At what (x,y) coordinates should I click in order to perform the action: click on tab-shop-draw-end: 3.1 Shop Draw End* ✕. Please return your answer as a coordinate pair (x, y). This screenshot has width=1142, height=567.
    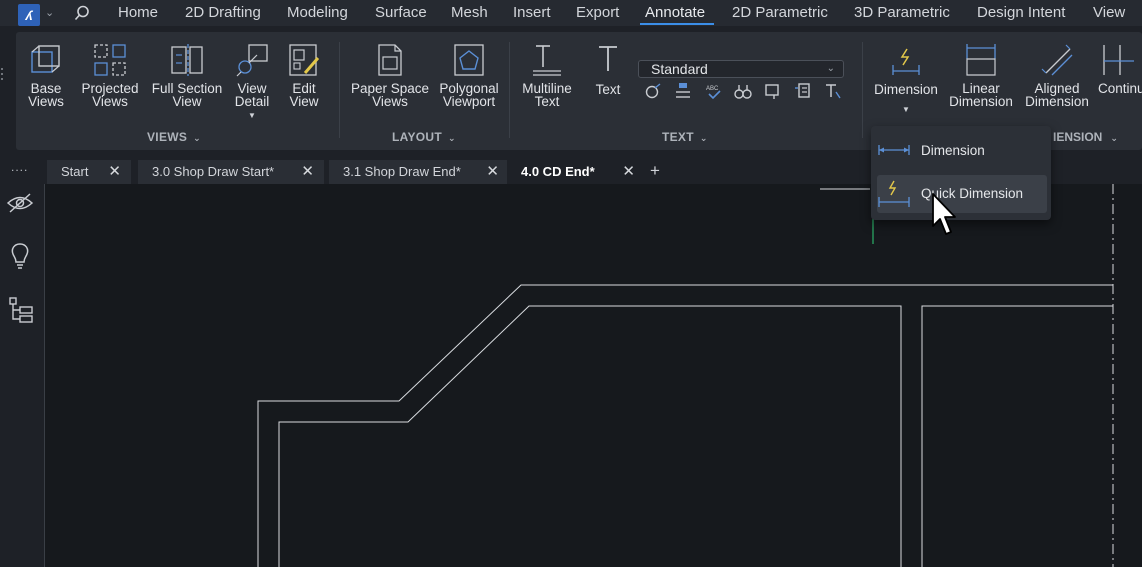
    Looking at the image, I should click on (419, 172).